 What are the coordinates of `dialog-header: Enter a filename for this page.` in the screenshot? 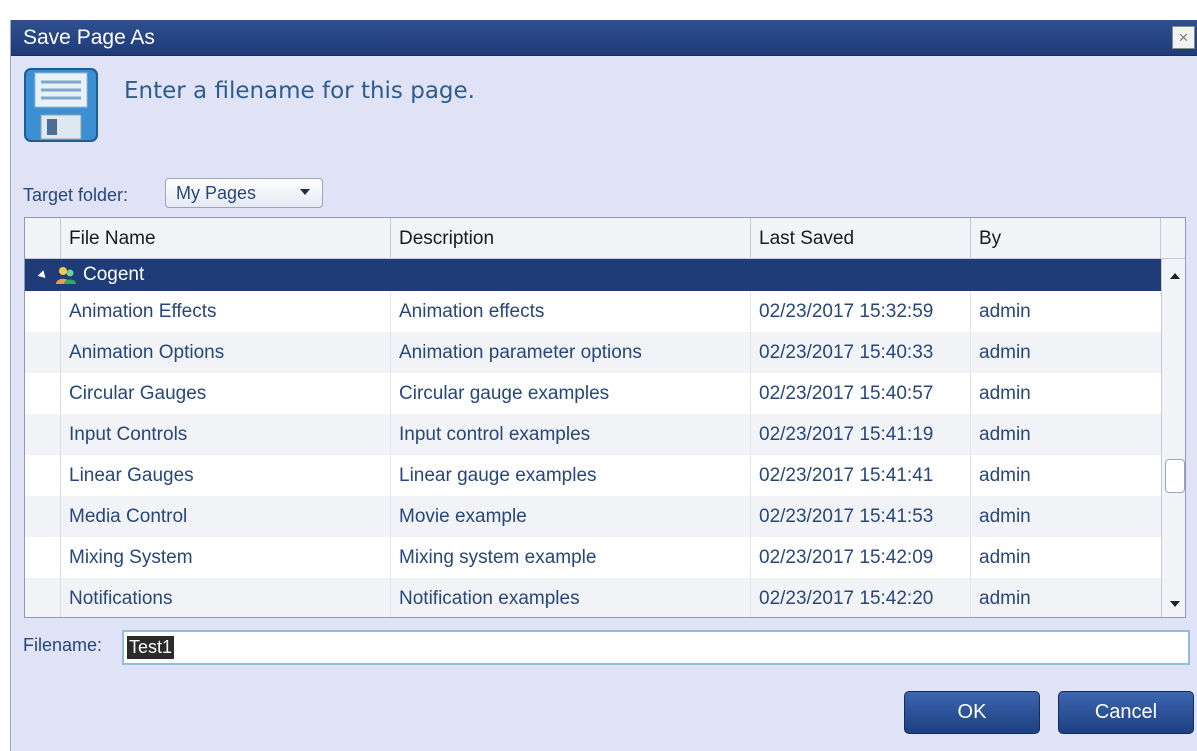 It's located at (604, 112).